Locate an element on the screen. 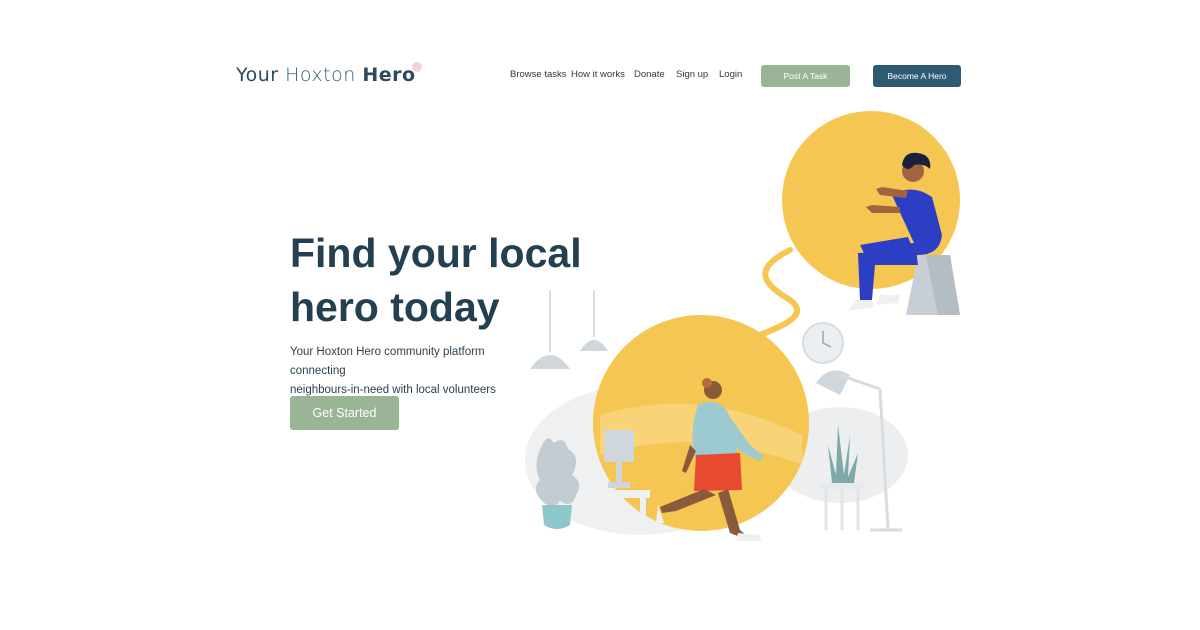  pendant-lamps is located at coordinates (569, 329).